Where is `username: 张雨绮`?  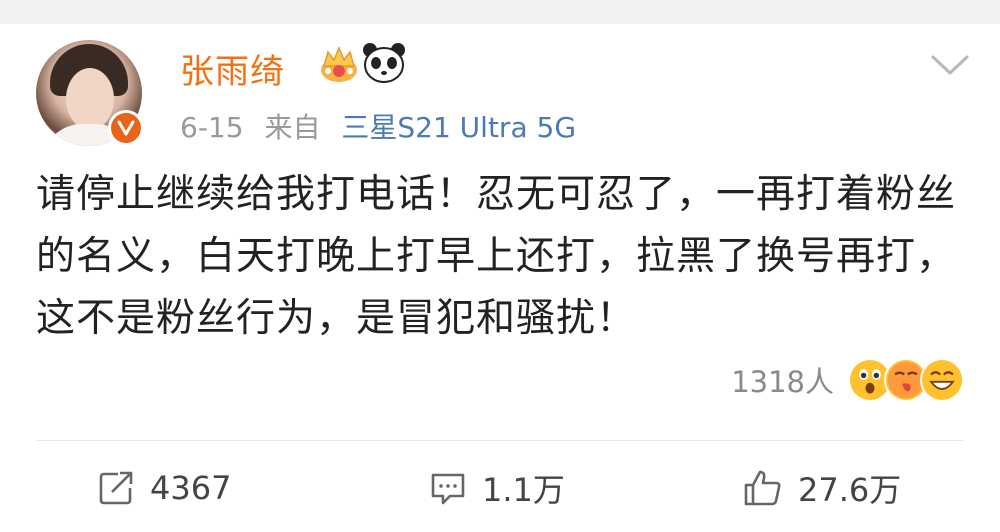 username: 张雨绮 is located at coordinates (232, 68).